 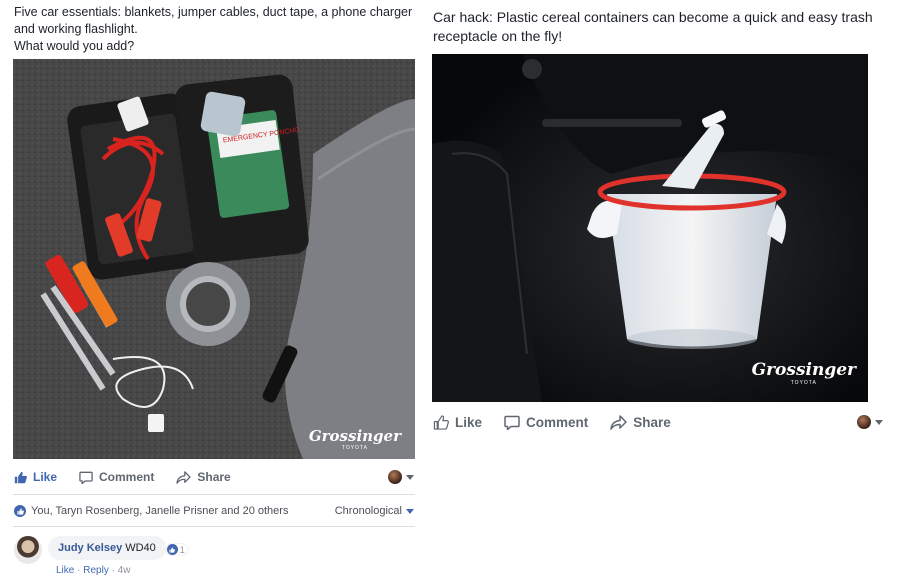 What do you see at coordinates (182, 549) in the screenshot?
I see `comment-like-number: 1` at bounding box center [182, 549].